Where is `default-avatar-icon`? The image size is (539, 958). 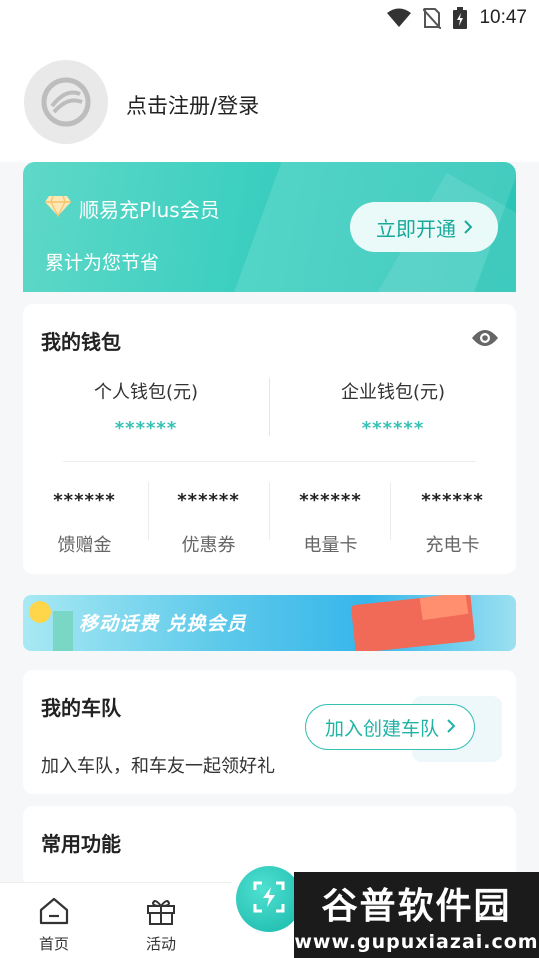
default-avatar-icon is located at coordinates (66, 102).